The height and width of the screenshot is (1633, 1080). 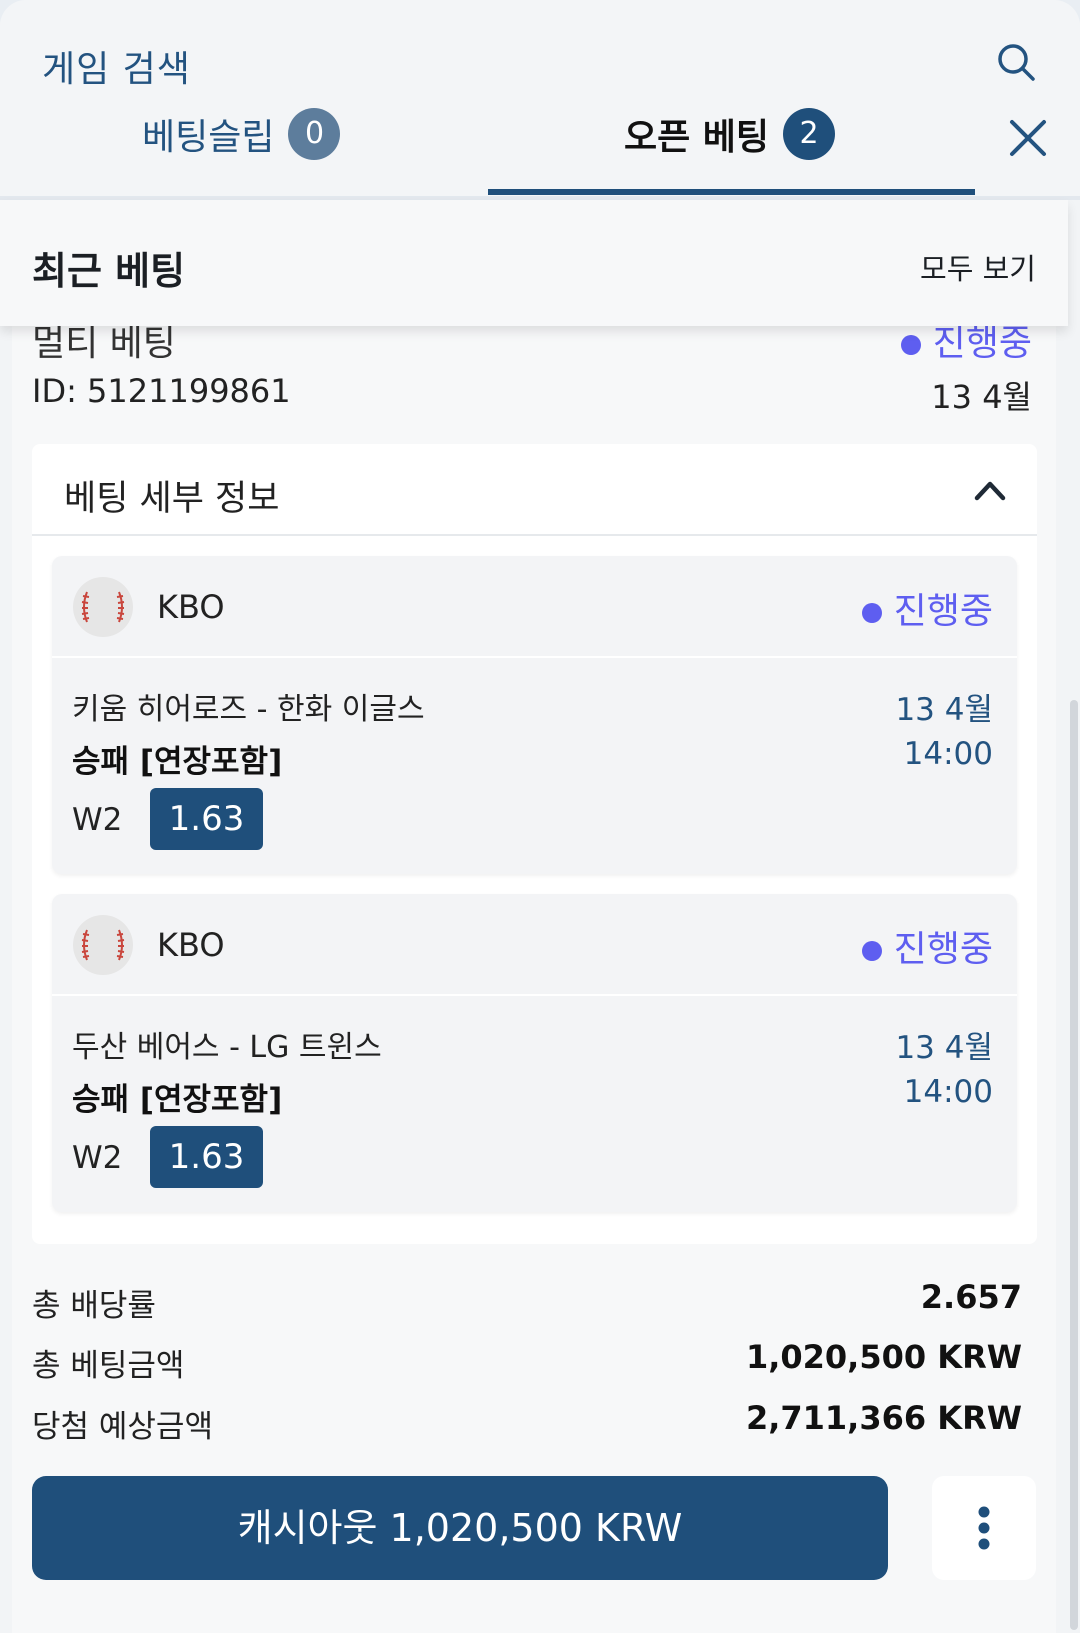 What do you see at coordinates (1016, 62) in the screenshot?
I see `search-icon` at bounding box center [1016, 62].